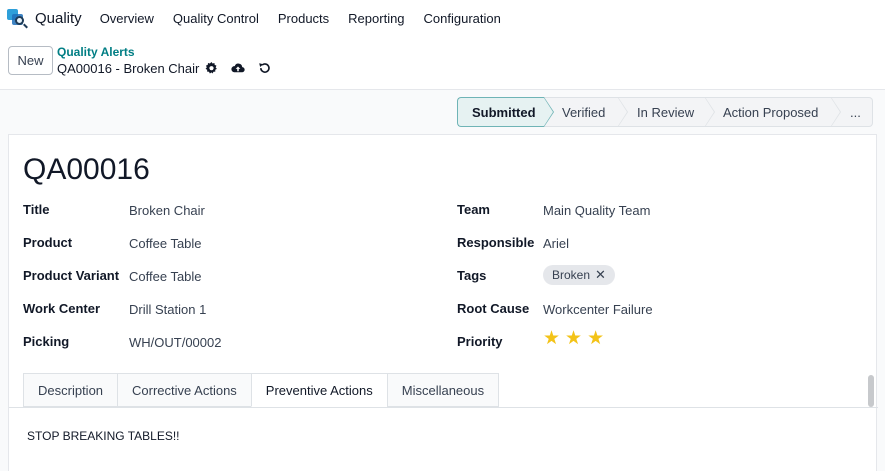 The height and width of the screenshot is (471, 885). What do you see at coordinates (127, 18) in the screenshot?
I see `menu-overview: Overview` at bounding box center [127, 18].